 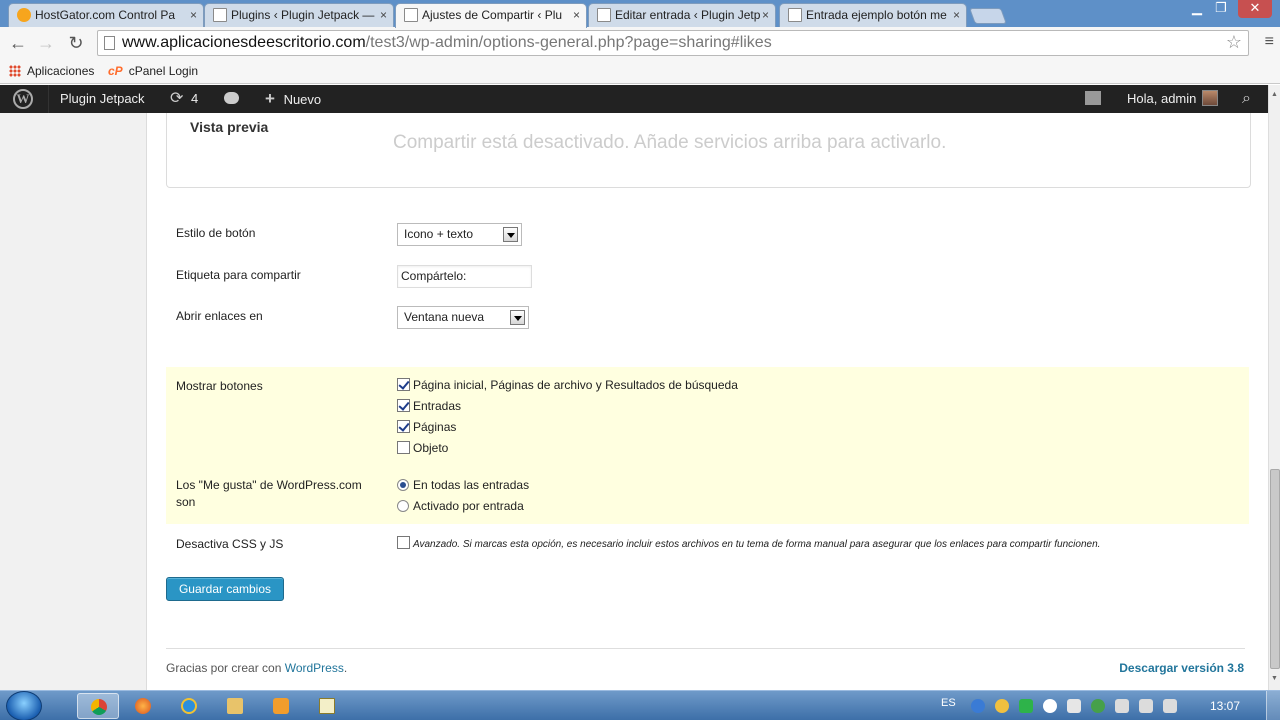 I want to click on updates-menu: ⟳ 4, so click(x=184, y=99).